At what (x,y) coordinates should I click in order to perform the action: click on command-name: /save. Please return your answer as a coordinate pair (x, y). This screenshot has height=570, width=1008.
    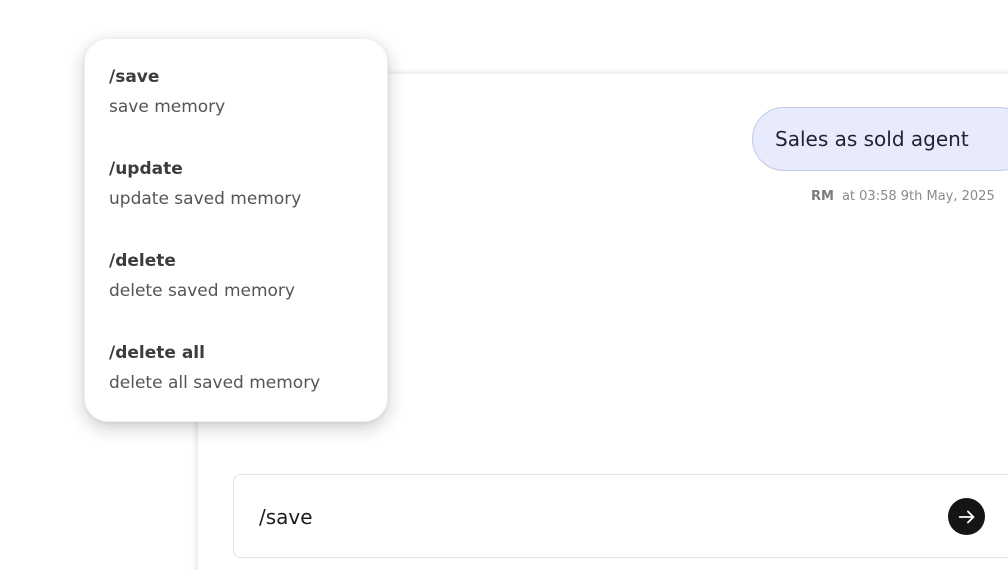
    Looking at the image, I should click on (134, 77).